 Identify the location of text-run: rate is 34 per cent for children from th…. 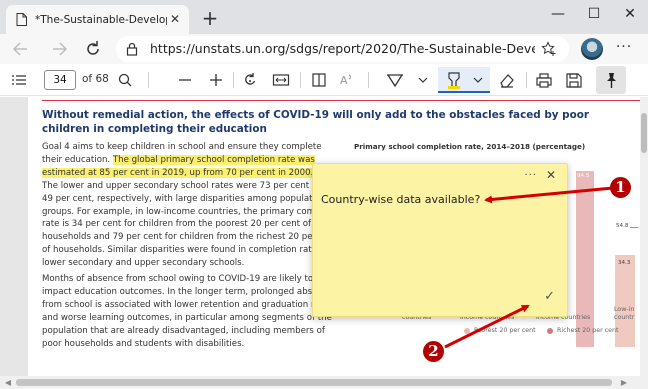
(177, 224).